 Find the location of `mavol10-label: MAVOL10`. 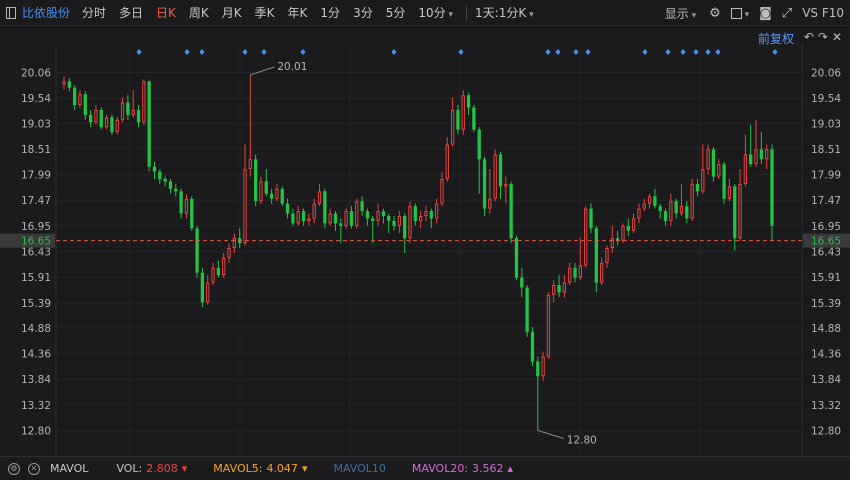

mavol10-label: MAVOL10 is located at coordinates (359, 468).